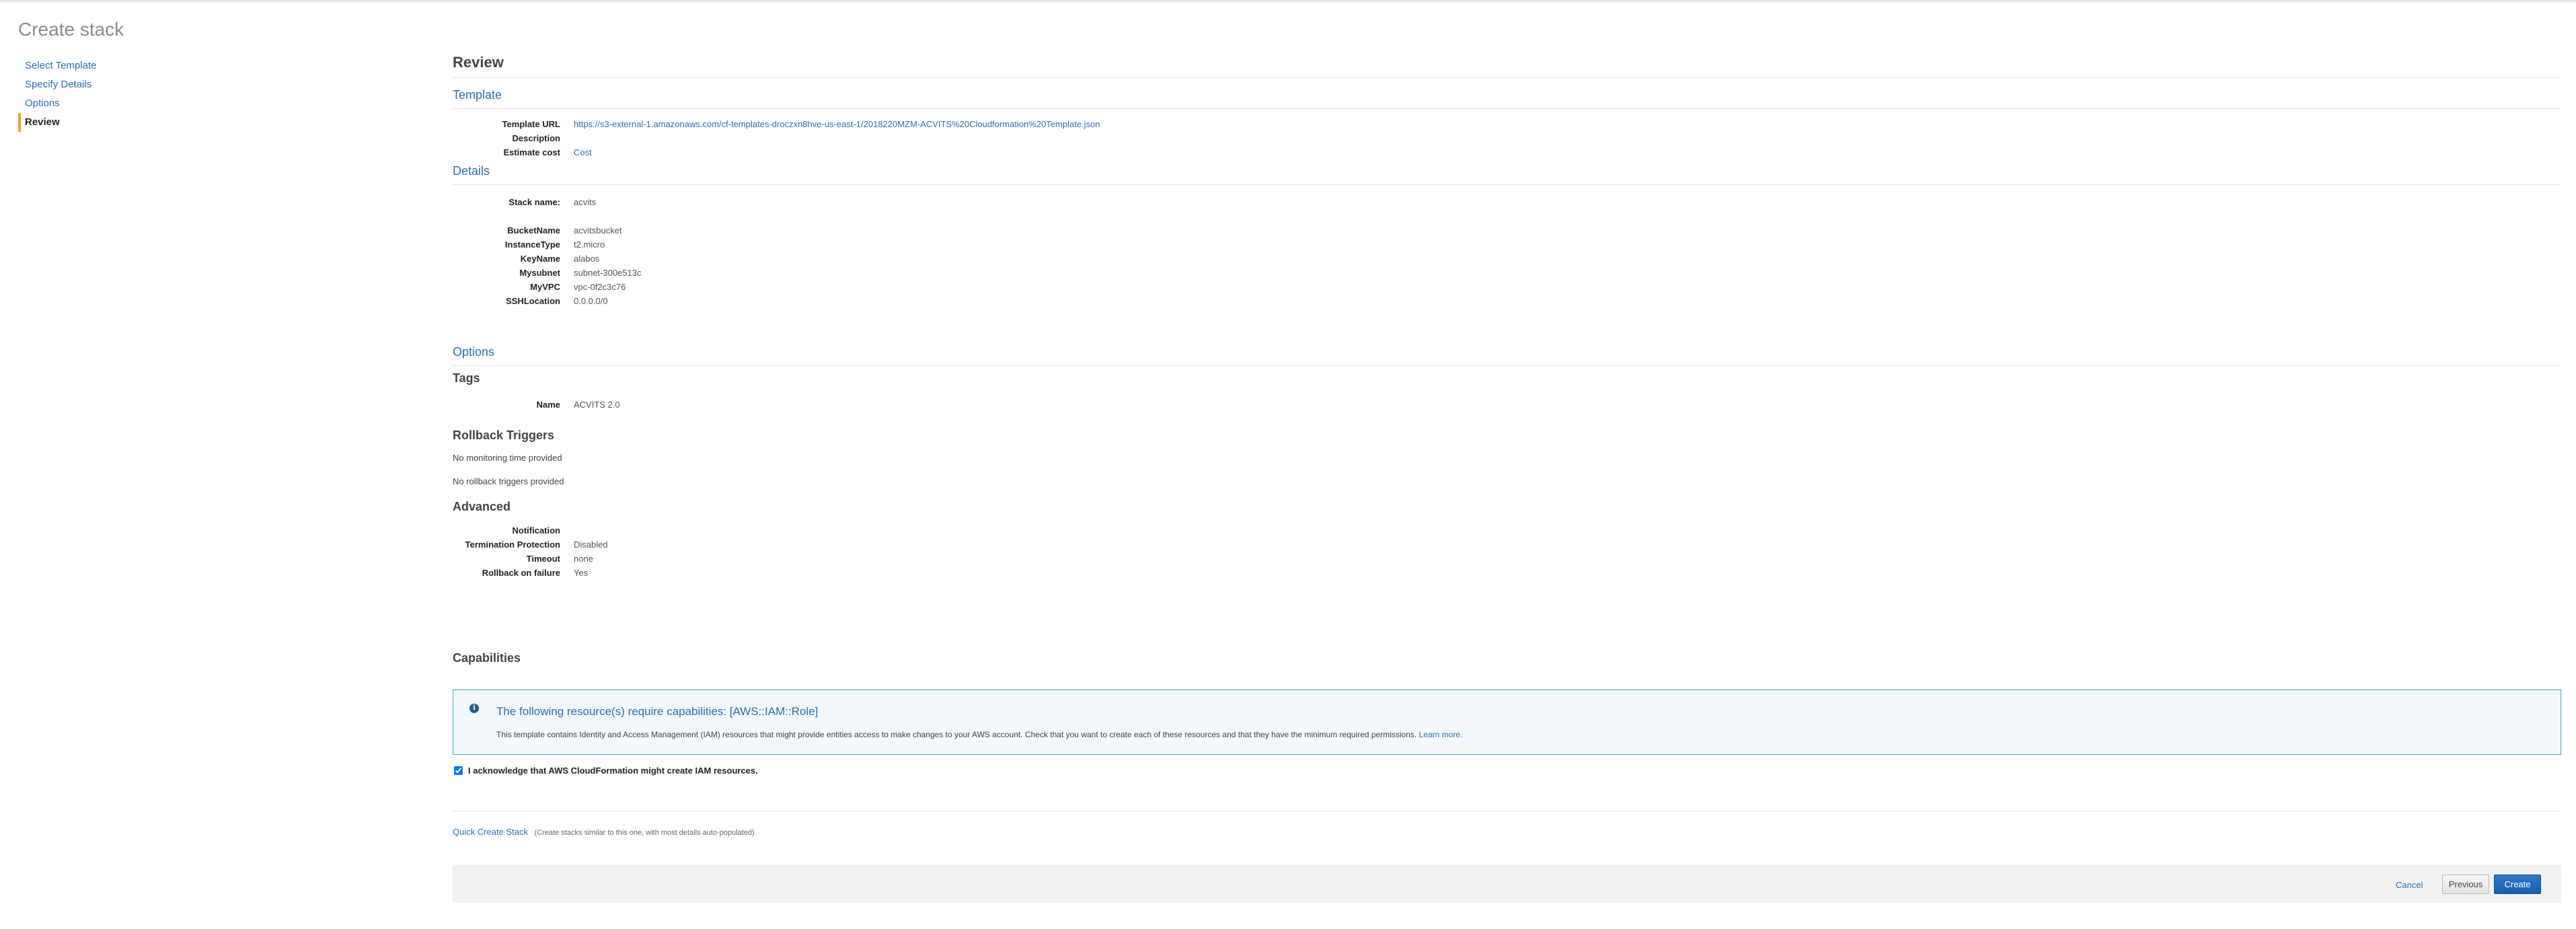 This screenshot has height=929, width=2576. I want to click on step-review: Review, so click(102, 122).